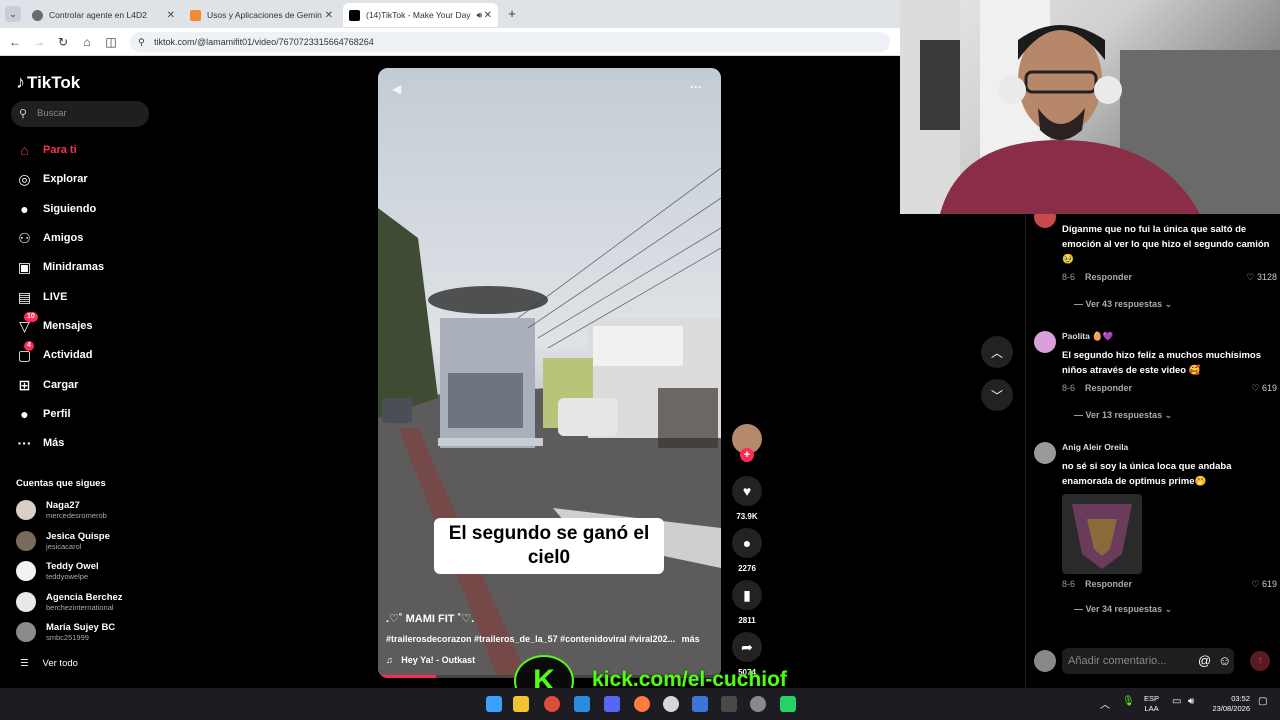  I want to click on tiktok-logo: ♪ TikTok, so click(48, 82).